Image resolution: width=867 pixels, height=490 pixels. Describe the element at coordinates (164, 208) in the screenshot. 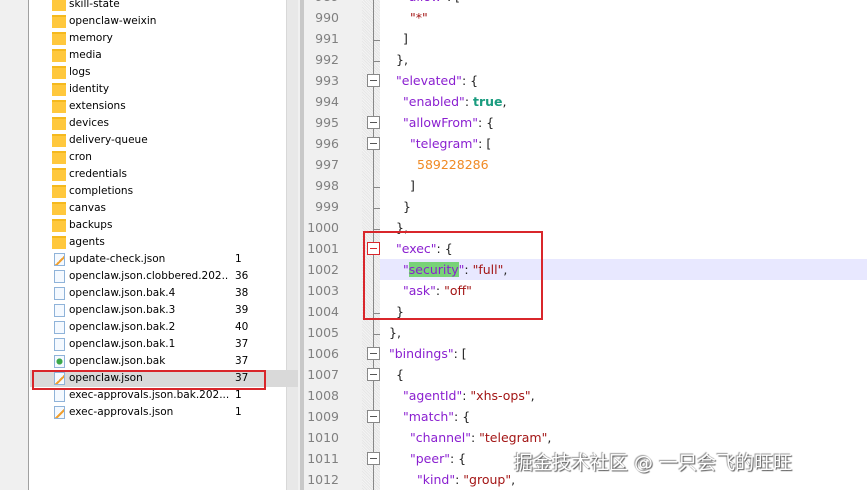

I see `file-list-item: canvas` at that location.